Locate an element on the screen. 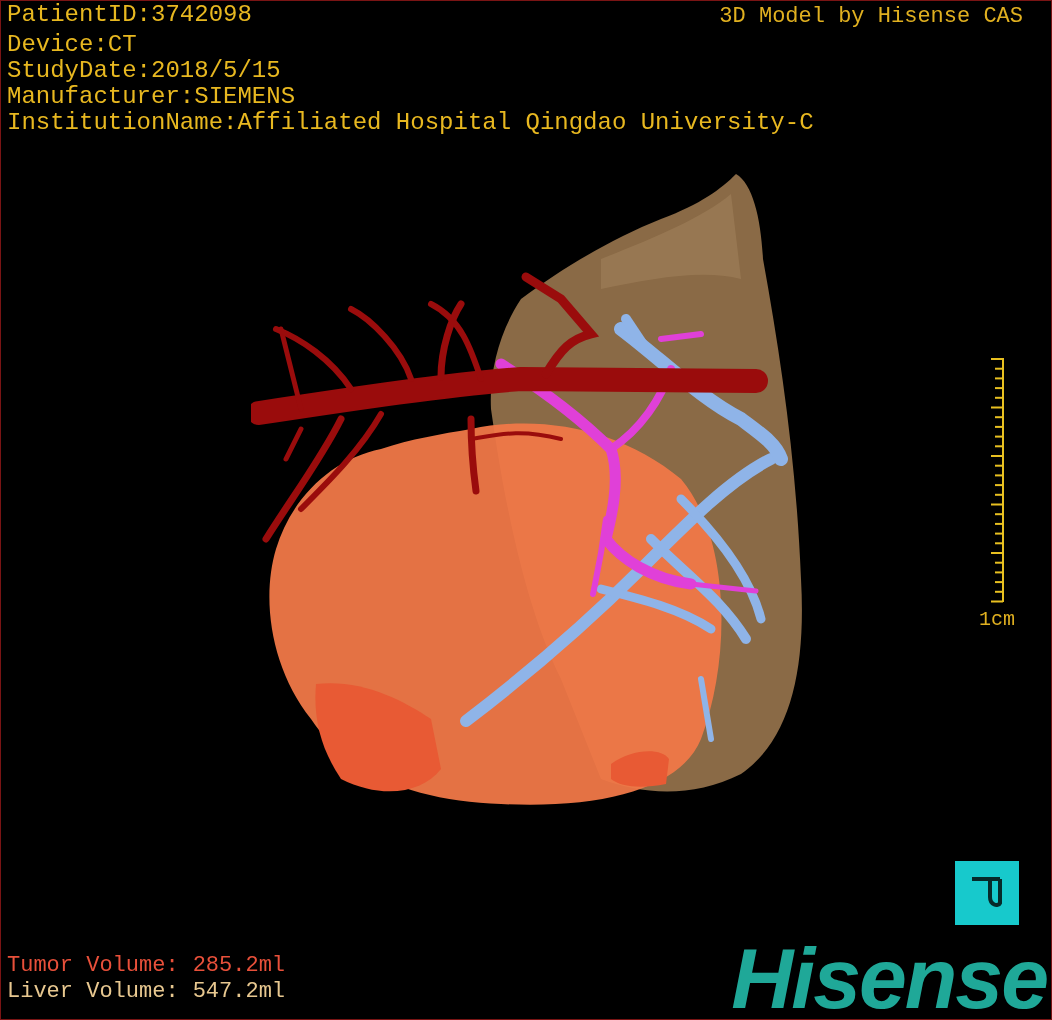 This screenshot has height=1020, width=1052. info-line: Device:CT is located at coordinates (72, 45).